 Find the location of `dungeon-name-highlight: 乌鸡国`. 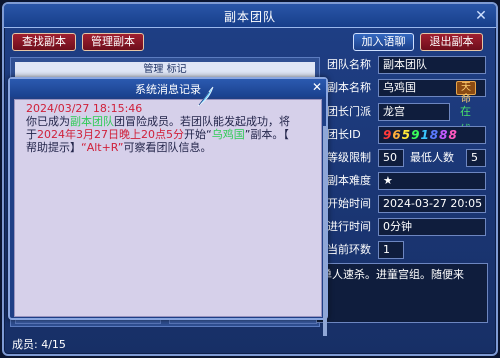

dungeon-name-highlight: 乌鸡国 is located at coordinates (228, 134).